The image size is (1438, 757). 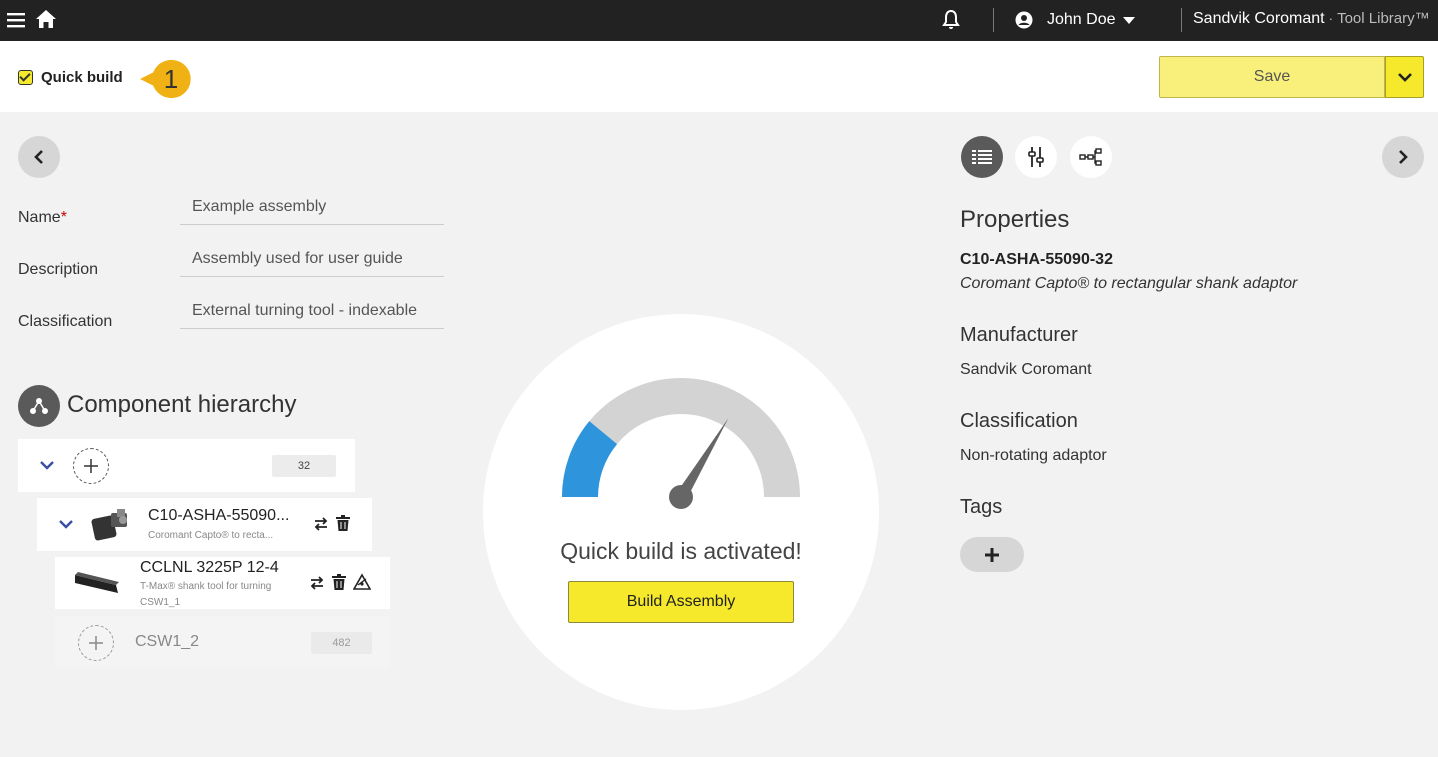 I want to click on slot-name: CSW1_2, so click(x=167, y=641).